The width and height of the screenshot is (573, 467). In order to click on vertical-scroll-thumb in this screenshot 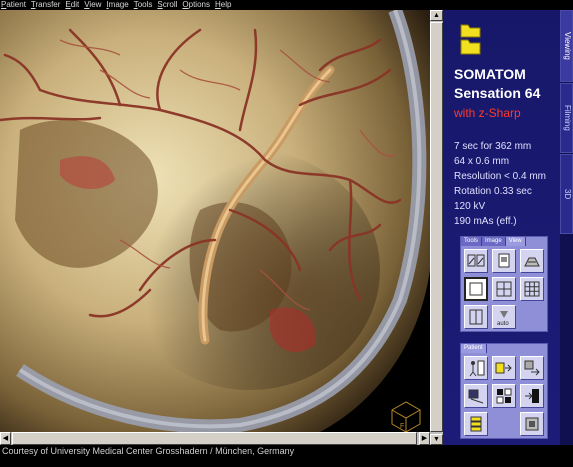, I will do `click(436, 227)`.